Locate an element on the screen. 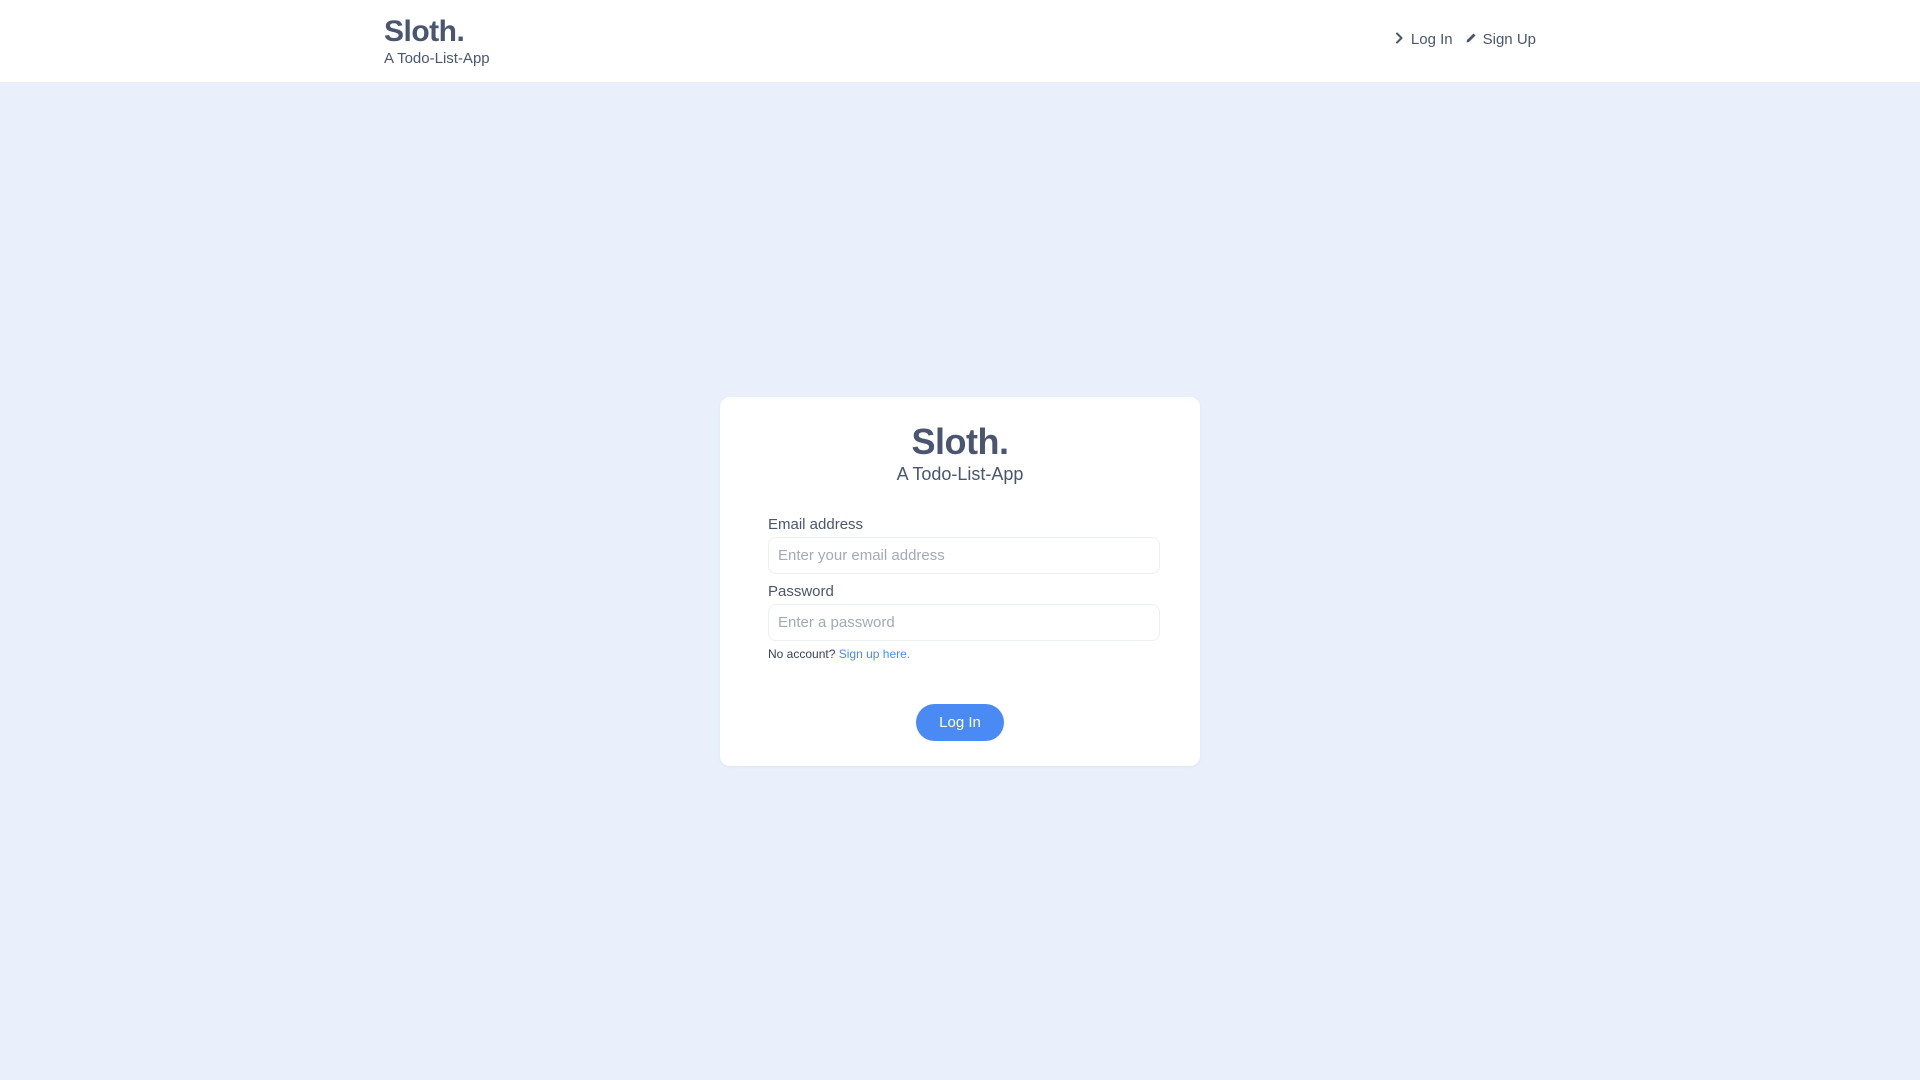  no-account-hint: No account? Sign up here. is located at coordinates (839, 654).